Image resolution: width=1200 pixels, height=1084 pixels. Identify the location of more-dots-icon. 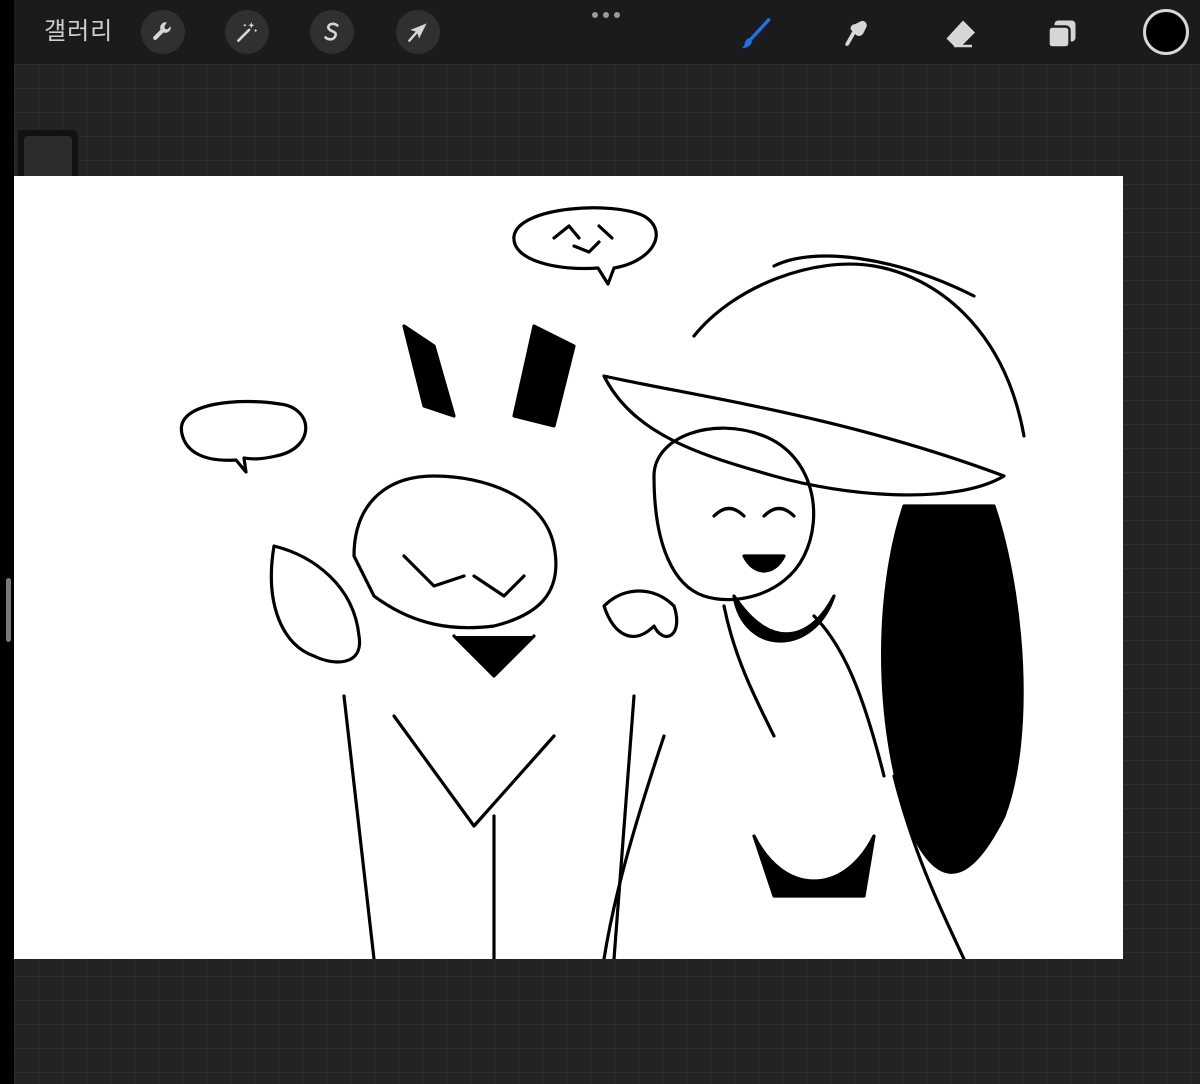
(609, 17).